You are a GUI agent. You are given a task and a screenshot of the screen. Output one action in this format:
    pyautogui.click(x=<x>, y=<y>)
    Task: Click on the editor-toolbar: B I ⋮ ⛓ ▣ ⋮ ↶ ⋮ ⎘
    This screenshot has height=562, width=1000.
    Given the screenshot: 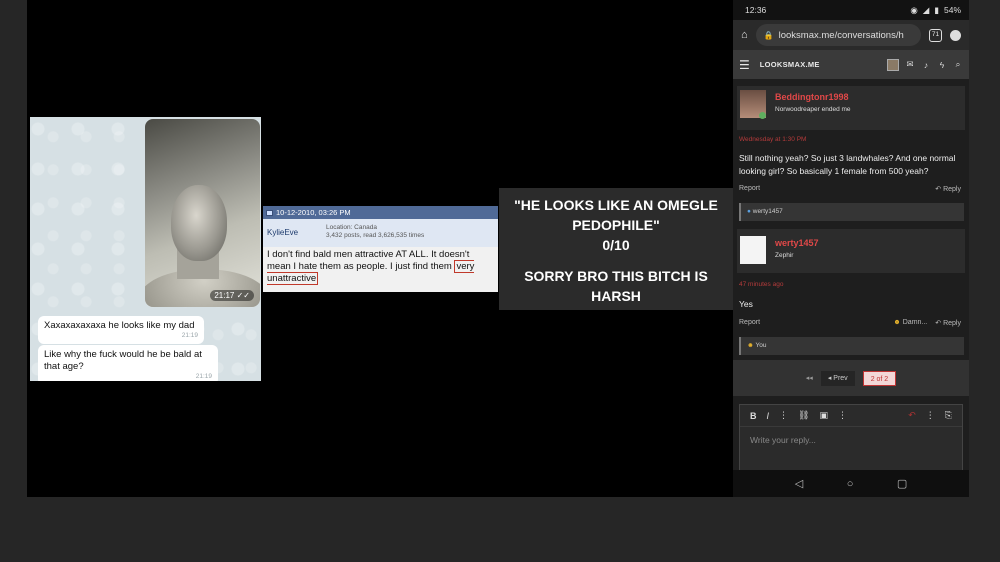 What is the action you would take?
    pyautogui.click(x=851, y=416)
    